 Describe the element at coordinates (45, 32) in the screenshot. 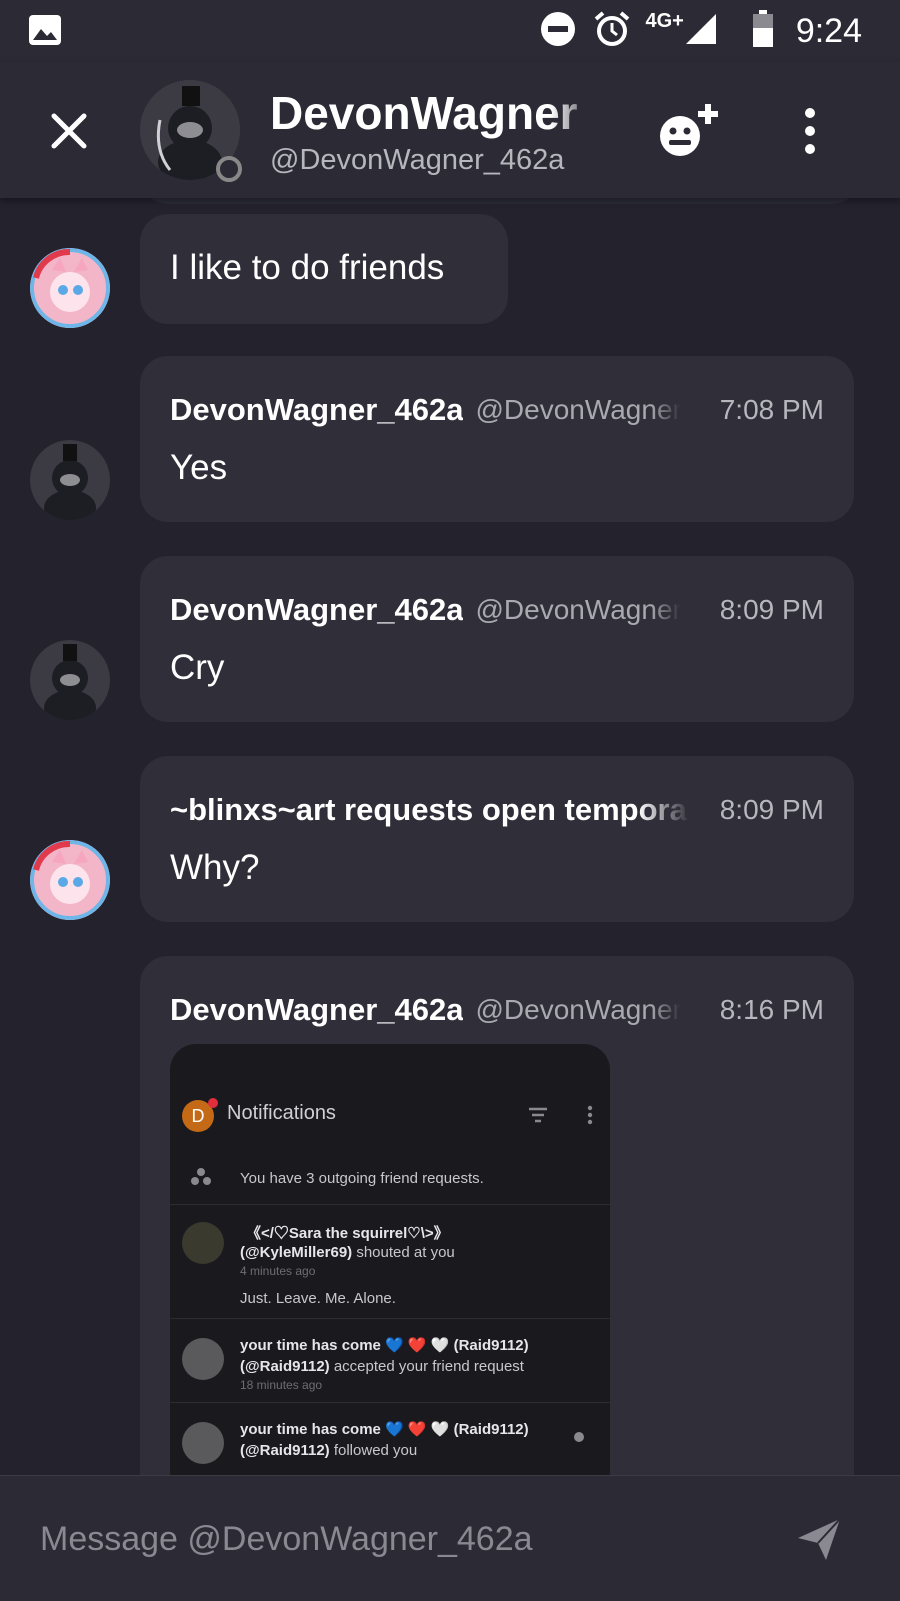

I see `image-icon` at that location.